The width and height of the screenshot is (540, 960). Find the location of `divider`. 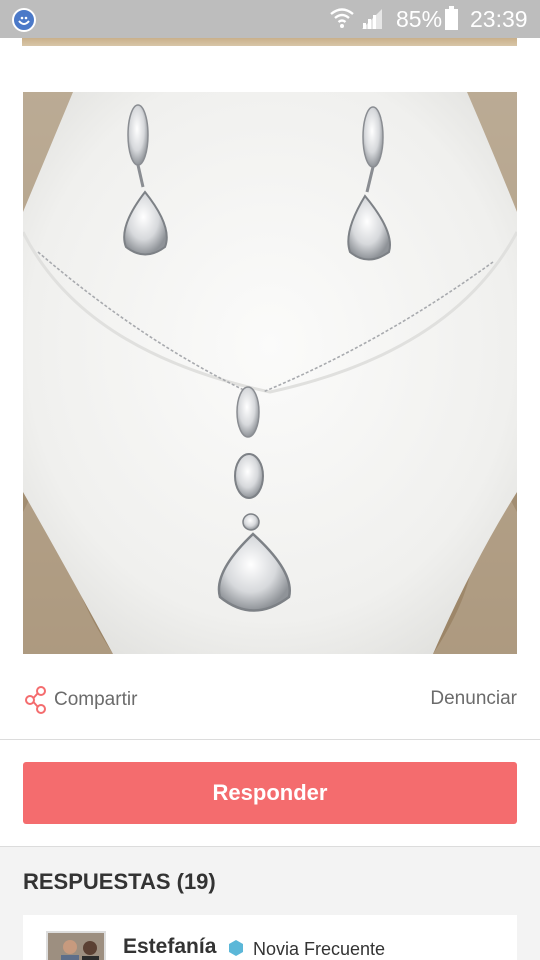

divider is located at coordinates (270, 739).